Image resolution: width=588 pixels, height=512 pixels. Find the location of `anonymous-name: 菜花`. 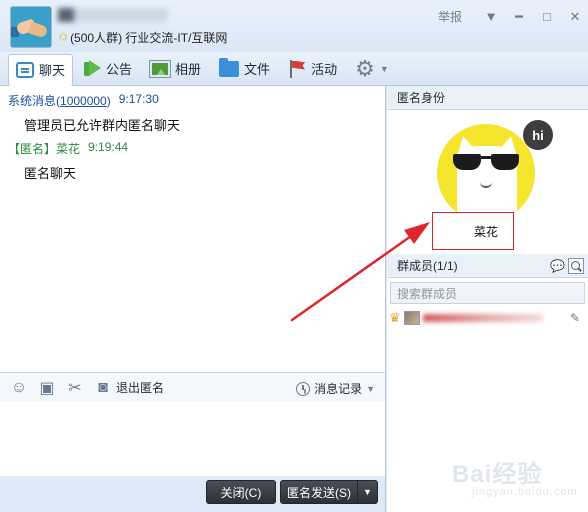

anonymous-name: 菜花 is located at coordinates (485, 231).